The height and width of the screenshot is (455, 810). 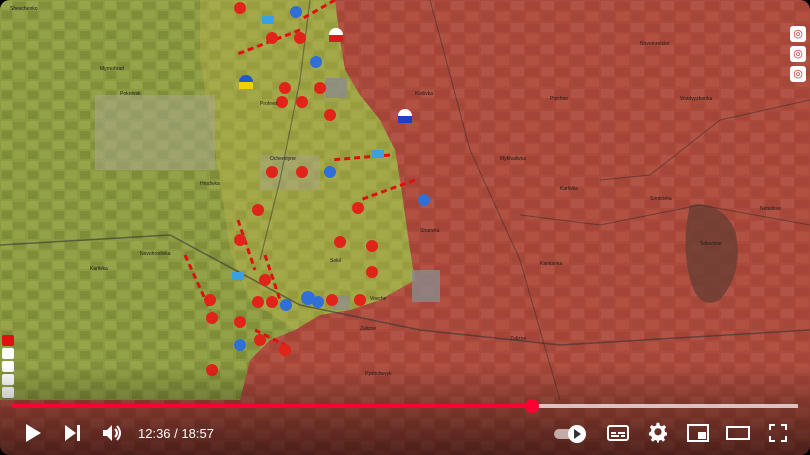 I want to click on svg-text: Pyshchevyk, so click(x=378, y=374).